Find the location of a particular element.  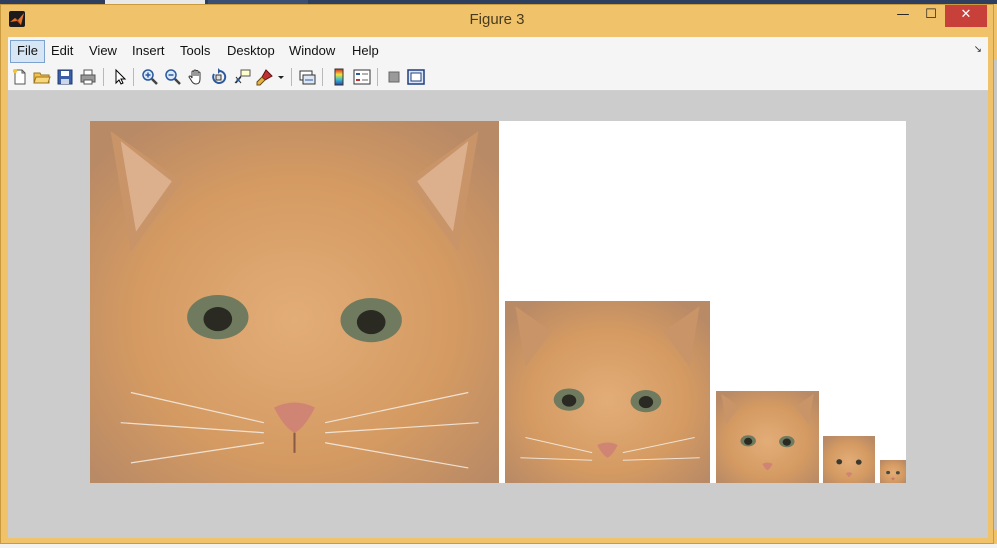

maximize-button: ☐ is located at coordinates (931, 16).